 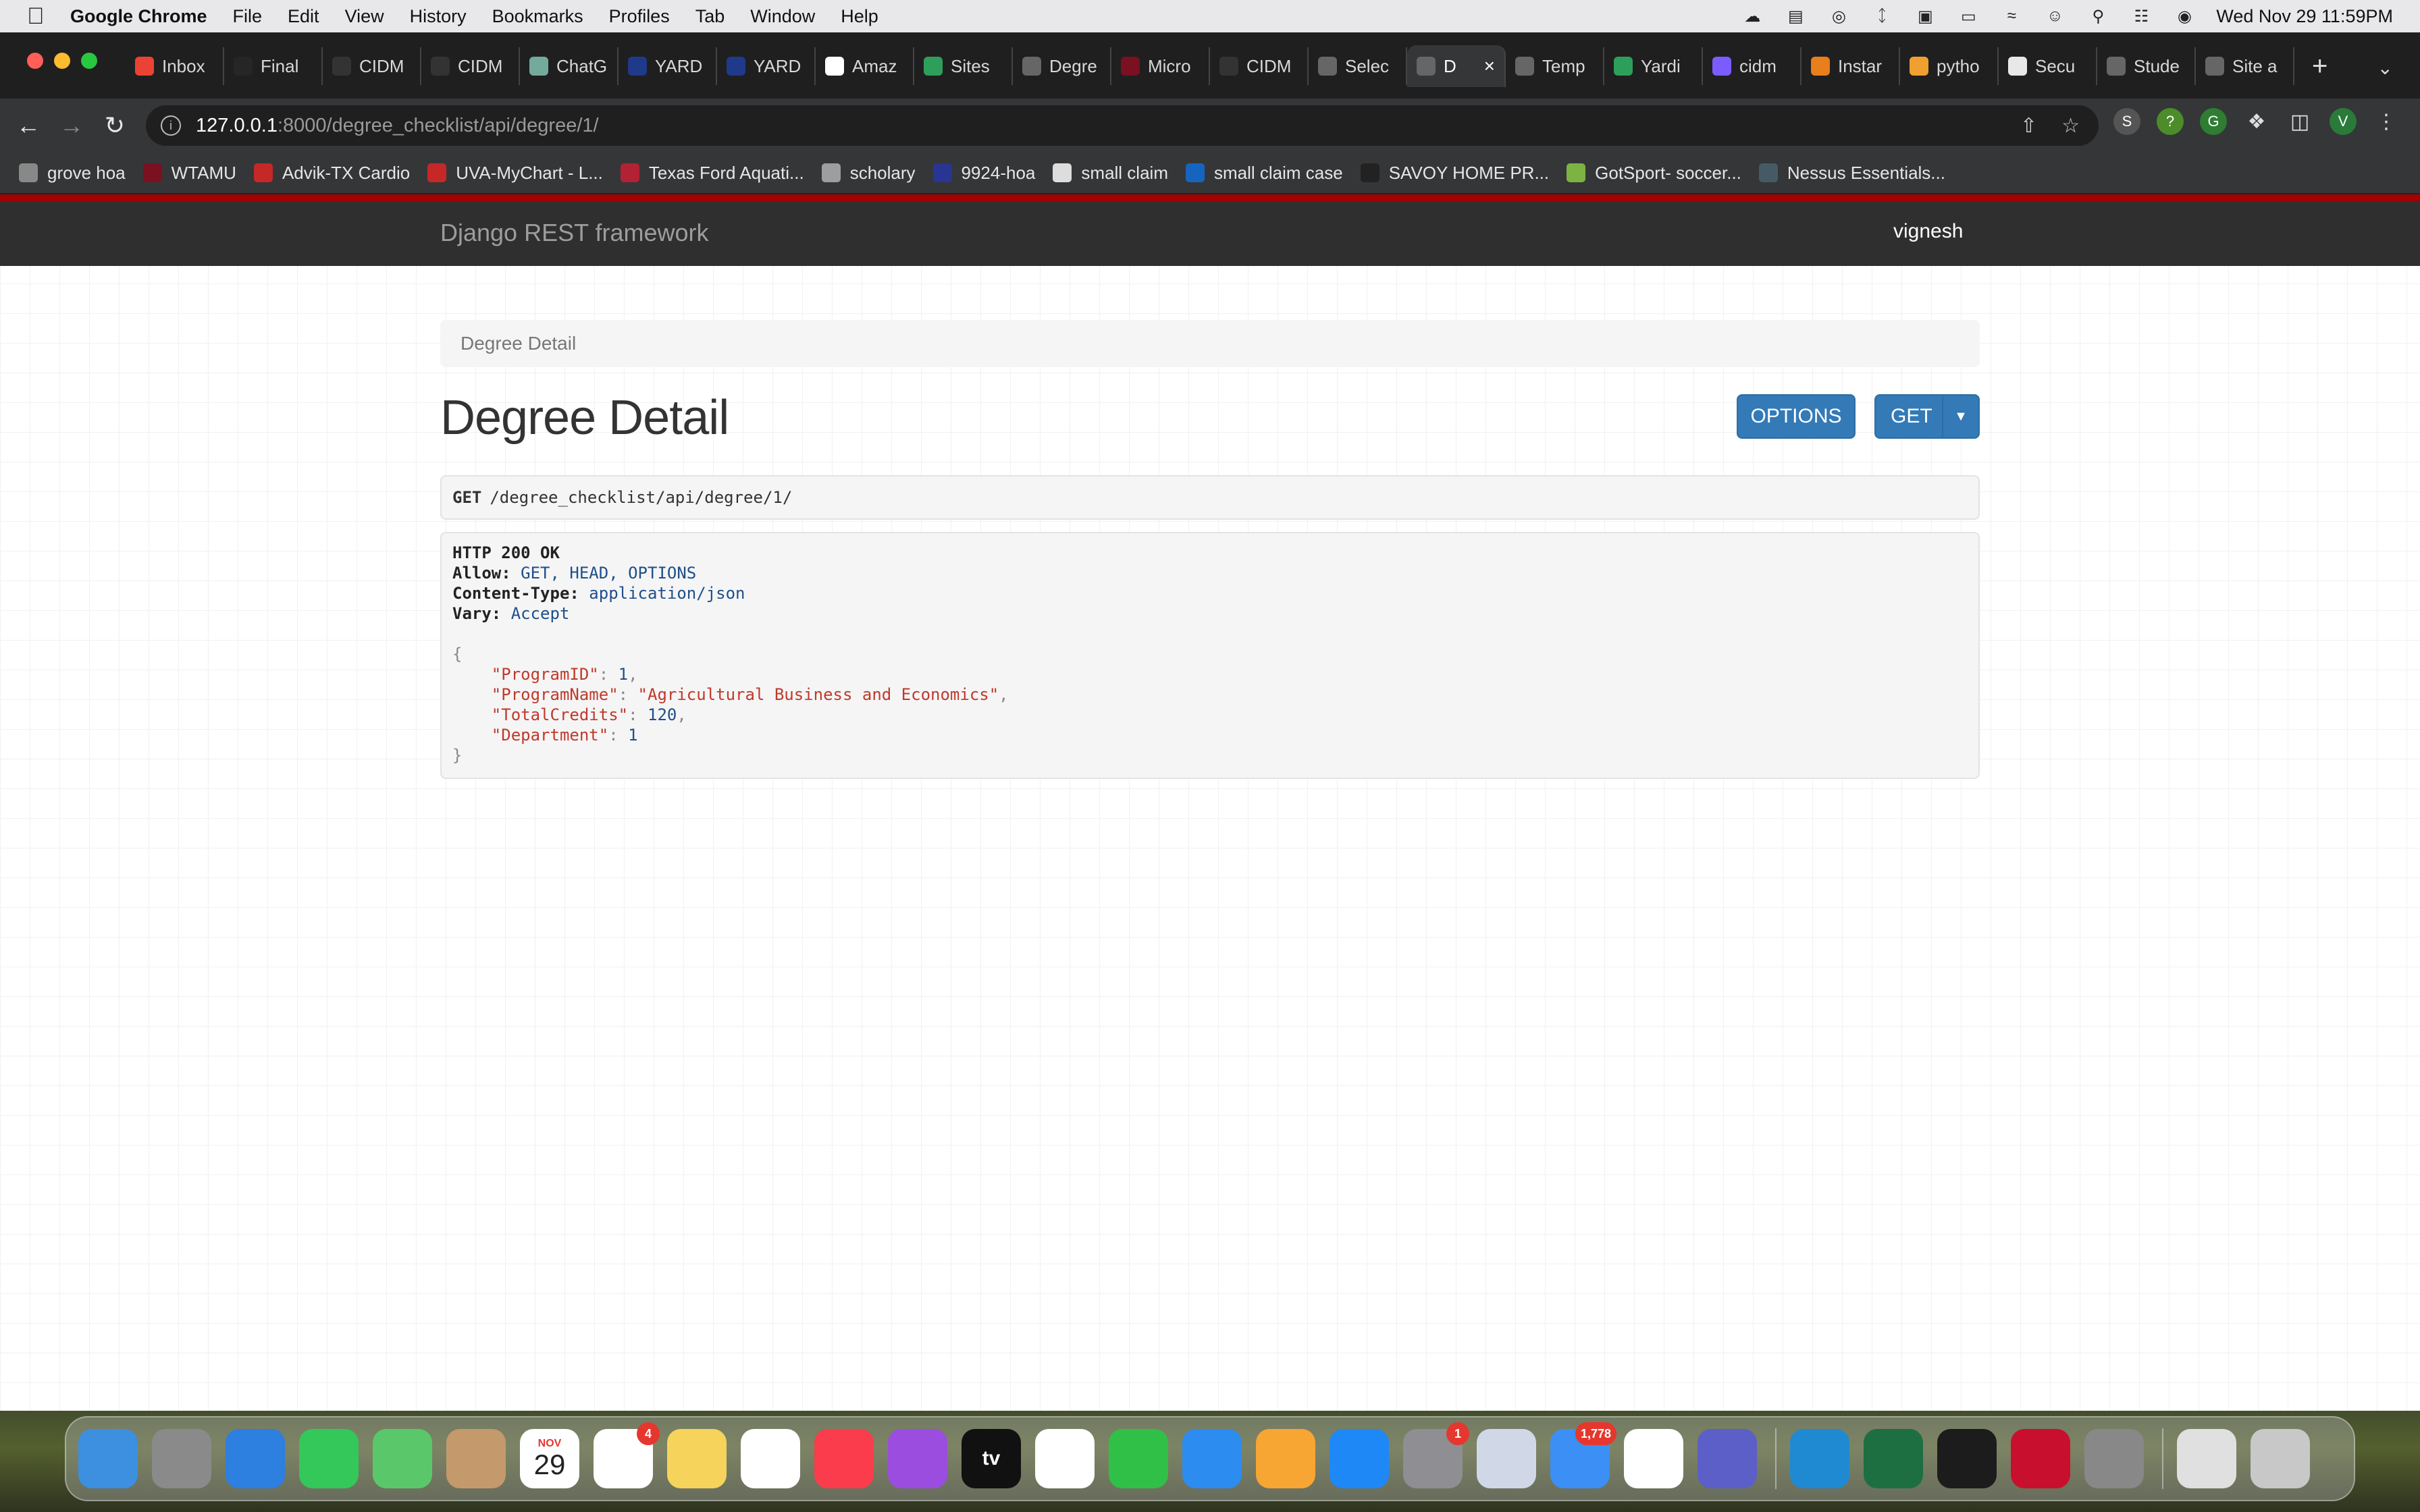 I want to click on drf-user-menu: vignesh, so click(x=1928, y=231).